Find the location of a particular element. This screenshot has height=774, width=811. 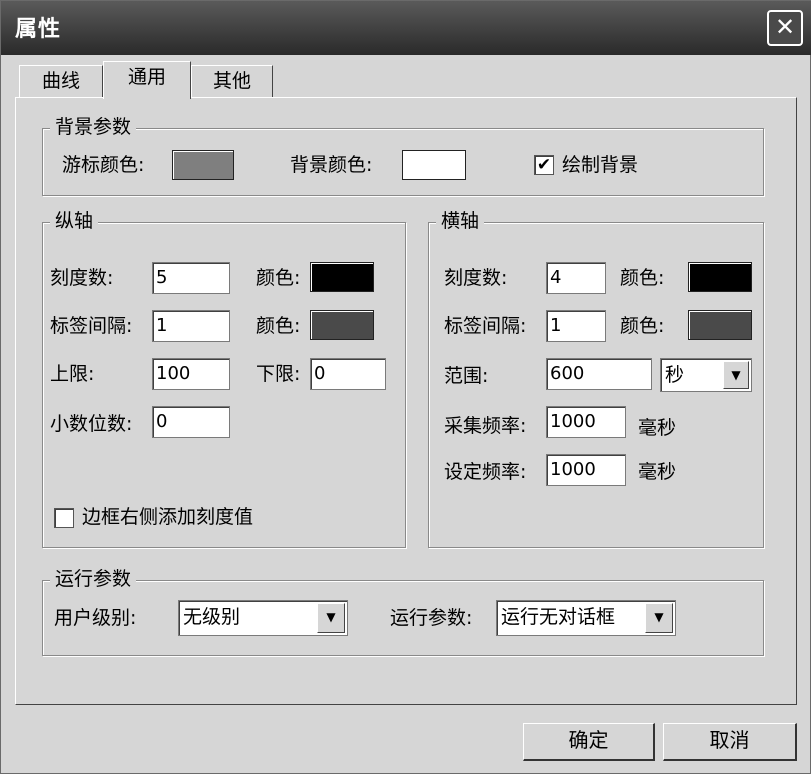

h-sample-unit: 毫秒 is located at coordinates (657, 428).